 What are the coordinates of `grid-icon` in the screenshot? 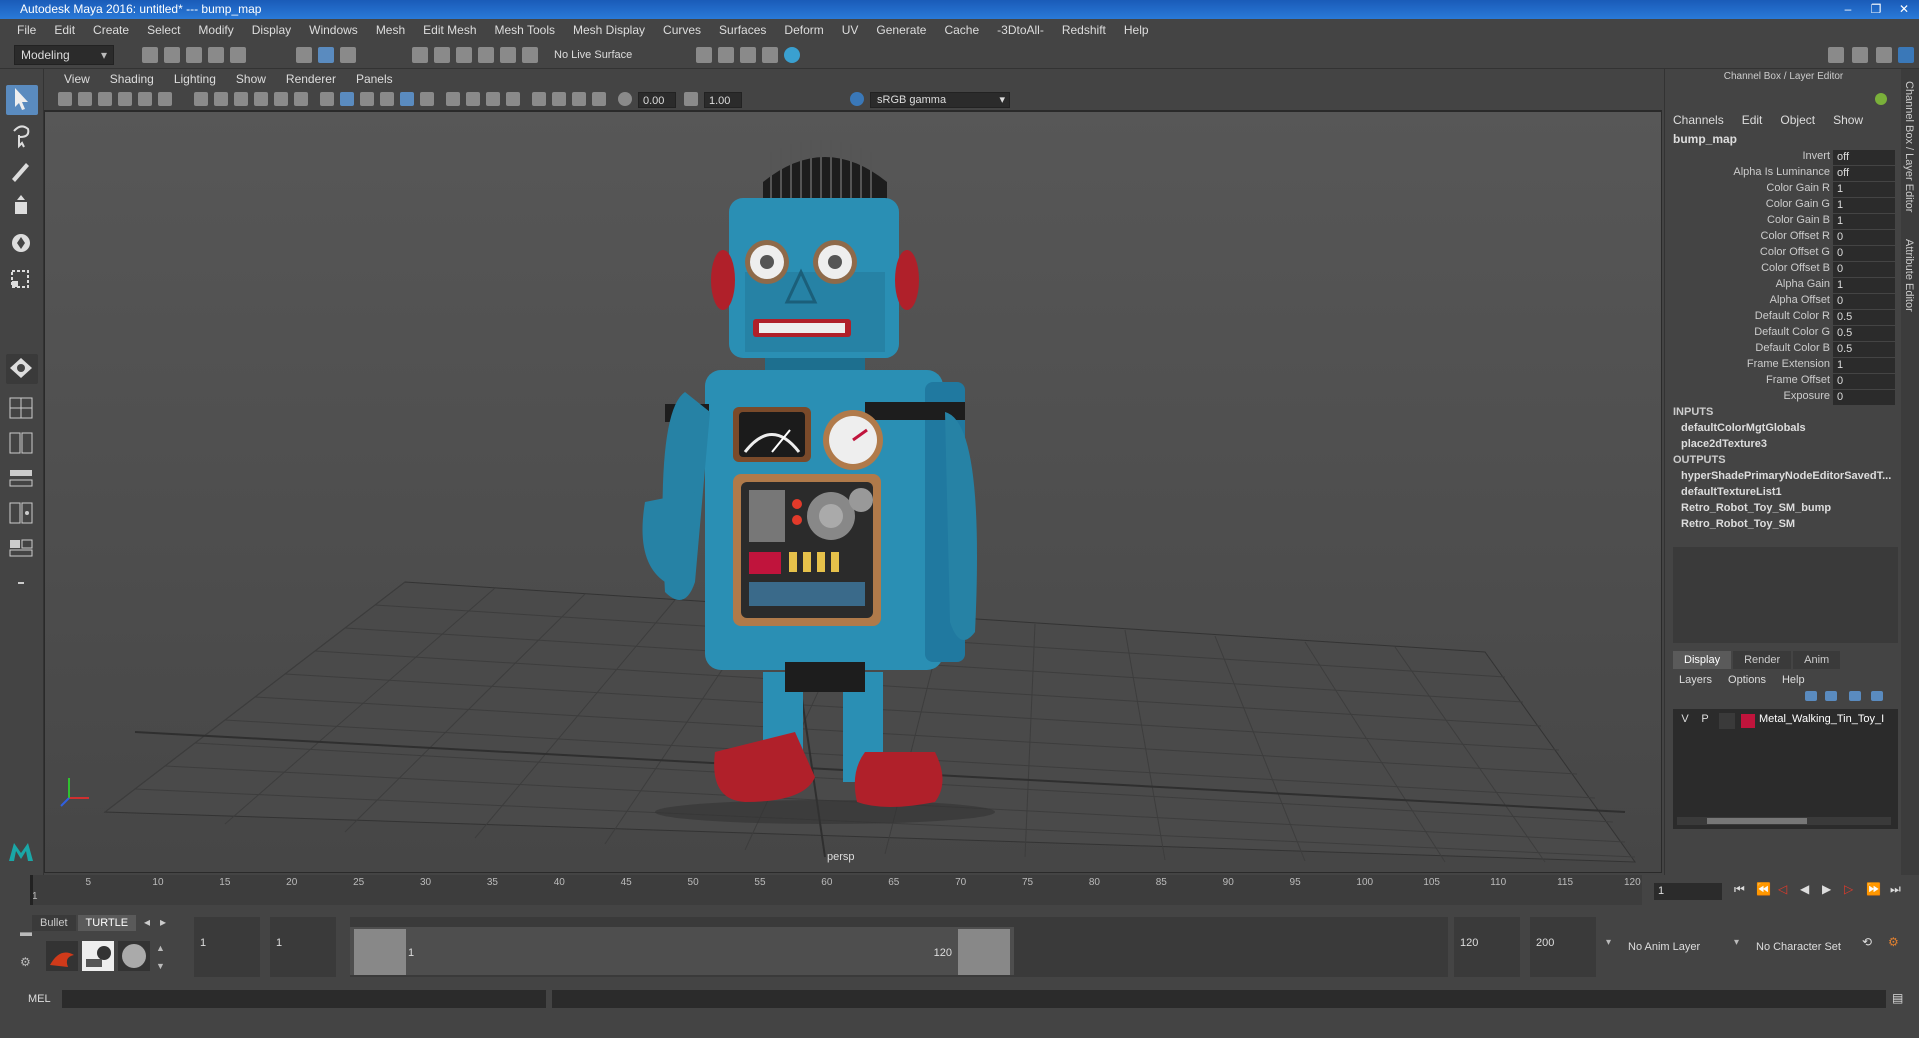 It's located at (201, 99).